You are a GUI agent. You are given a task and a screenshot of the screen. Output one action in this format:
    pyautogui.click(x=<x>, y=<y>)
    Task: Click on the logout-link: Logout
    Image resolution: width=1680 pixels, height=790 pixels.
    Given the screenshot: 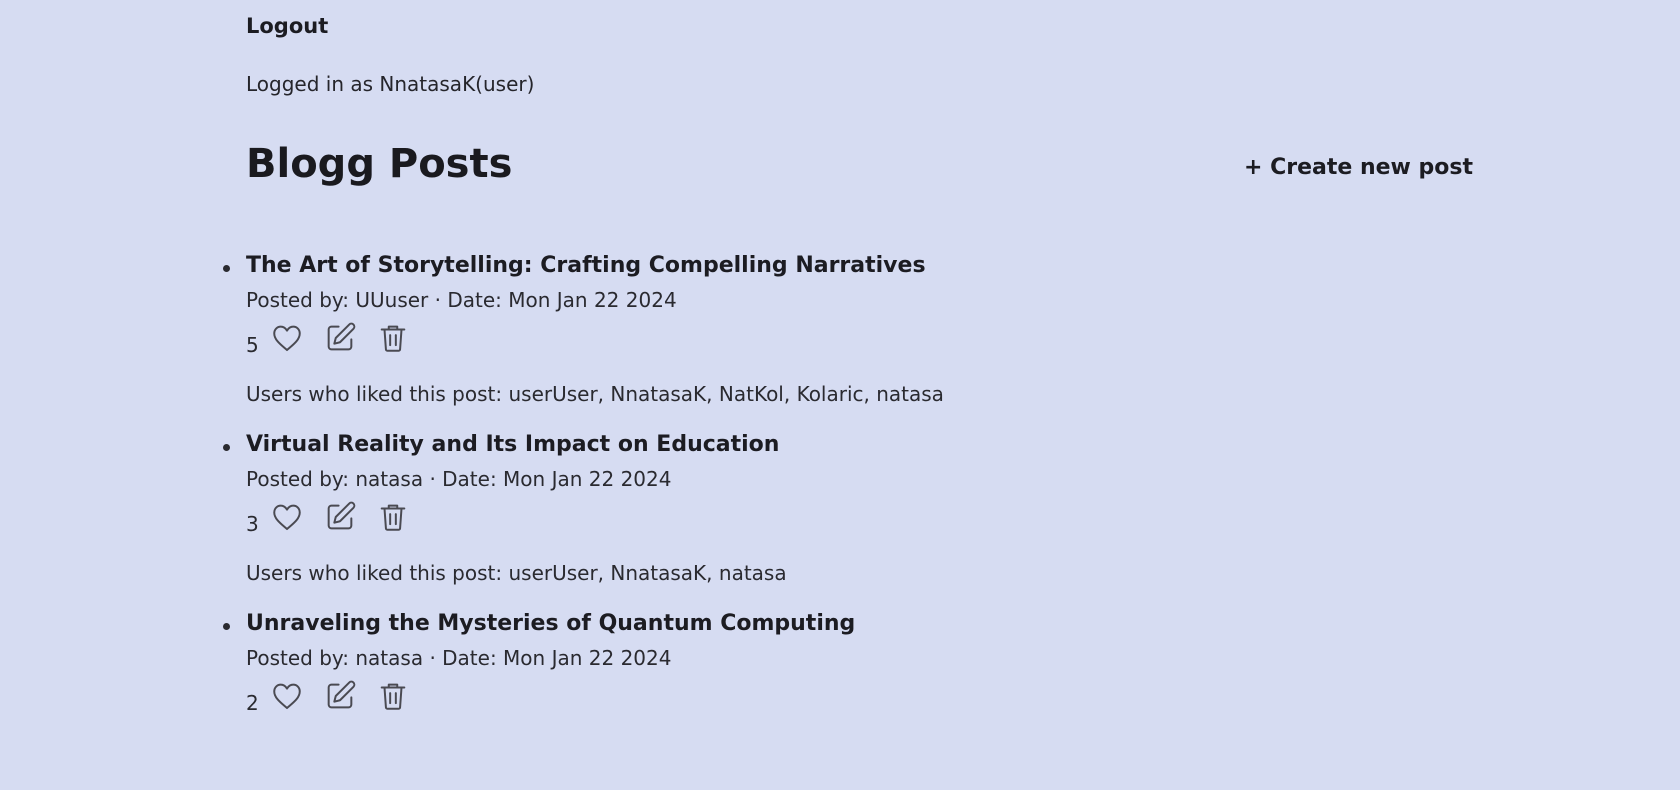 What is the action you would take?
    pyautogui.click(x=287, y=26)
    